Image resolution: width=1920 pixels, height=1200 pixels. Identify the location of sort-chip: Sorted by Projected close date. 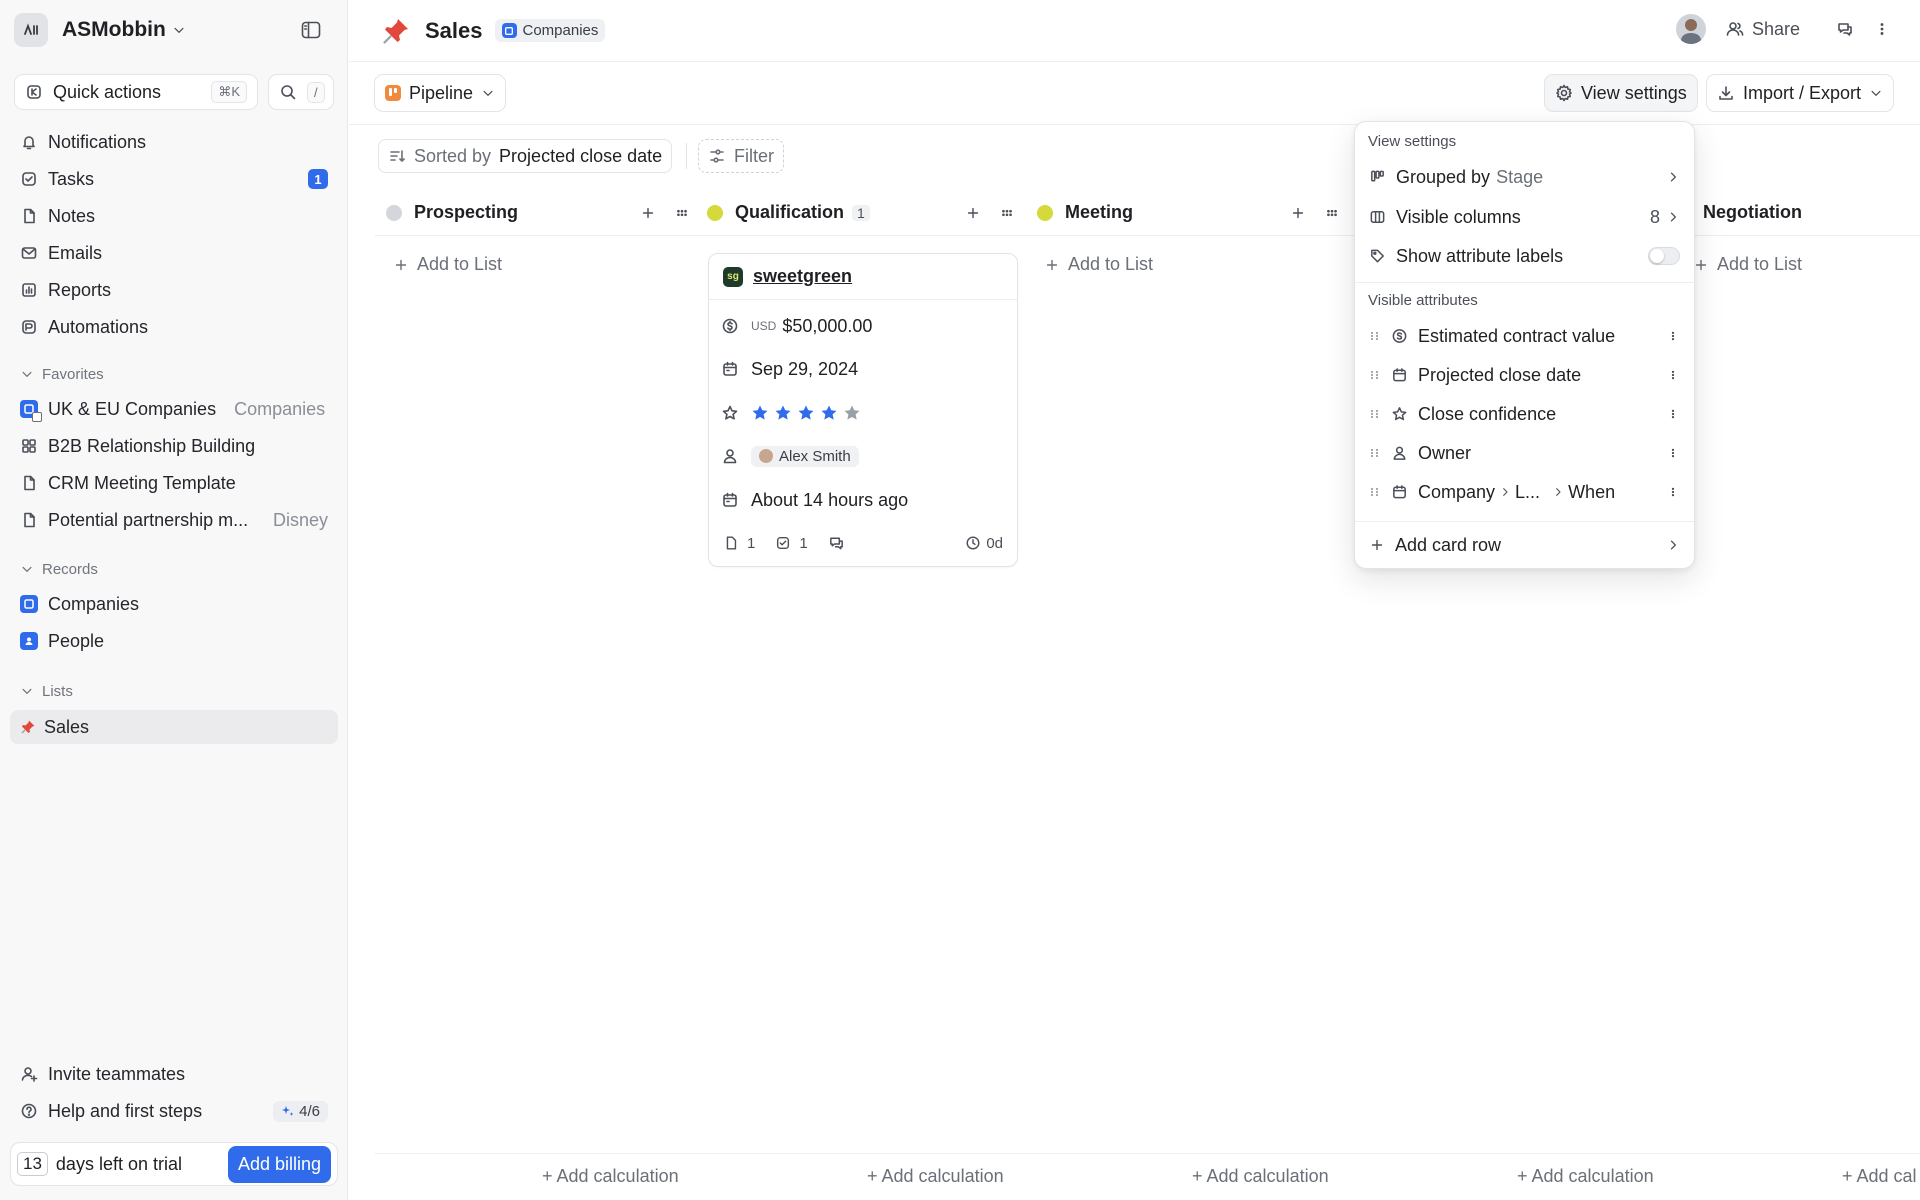
(525, 156).